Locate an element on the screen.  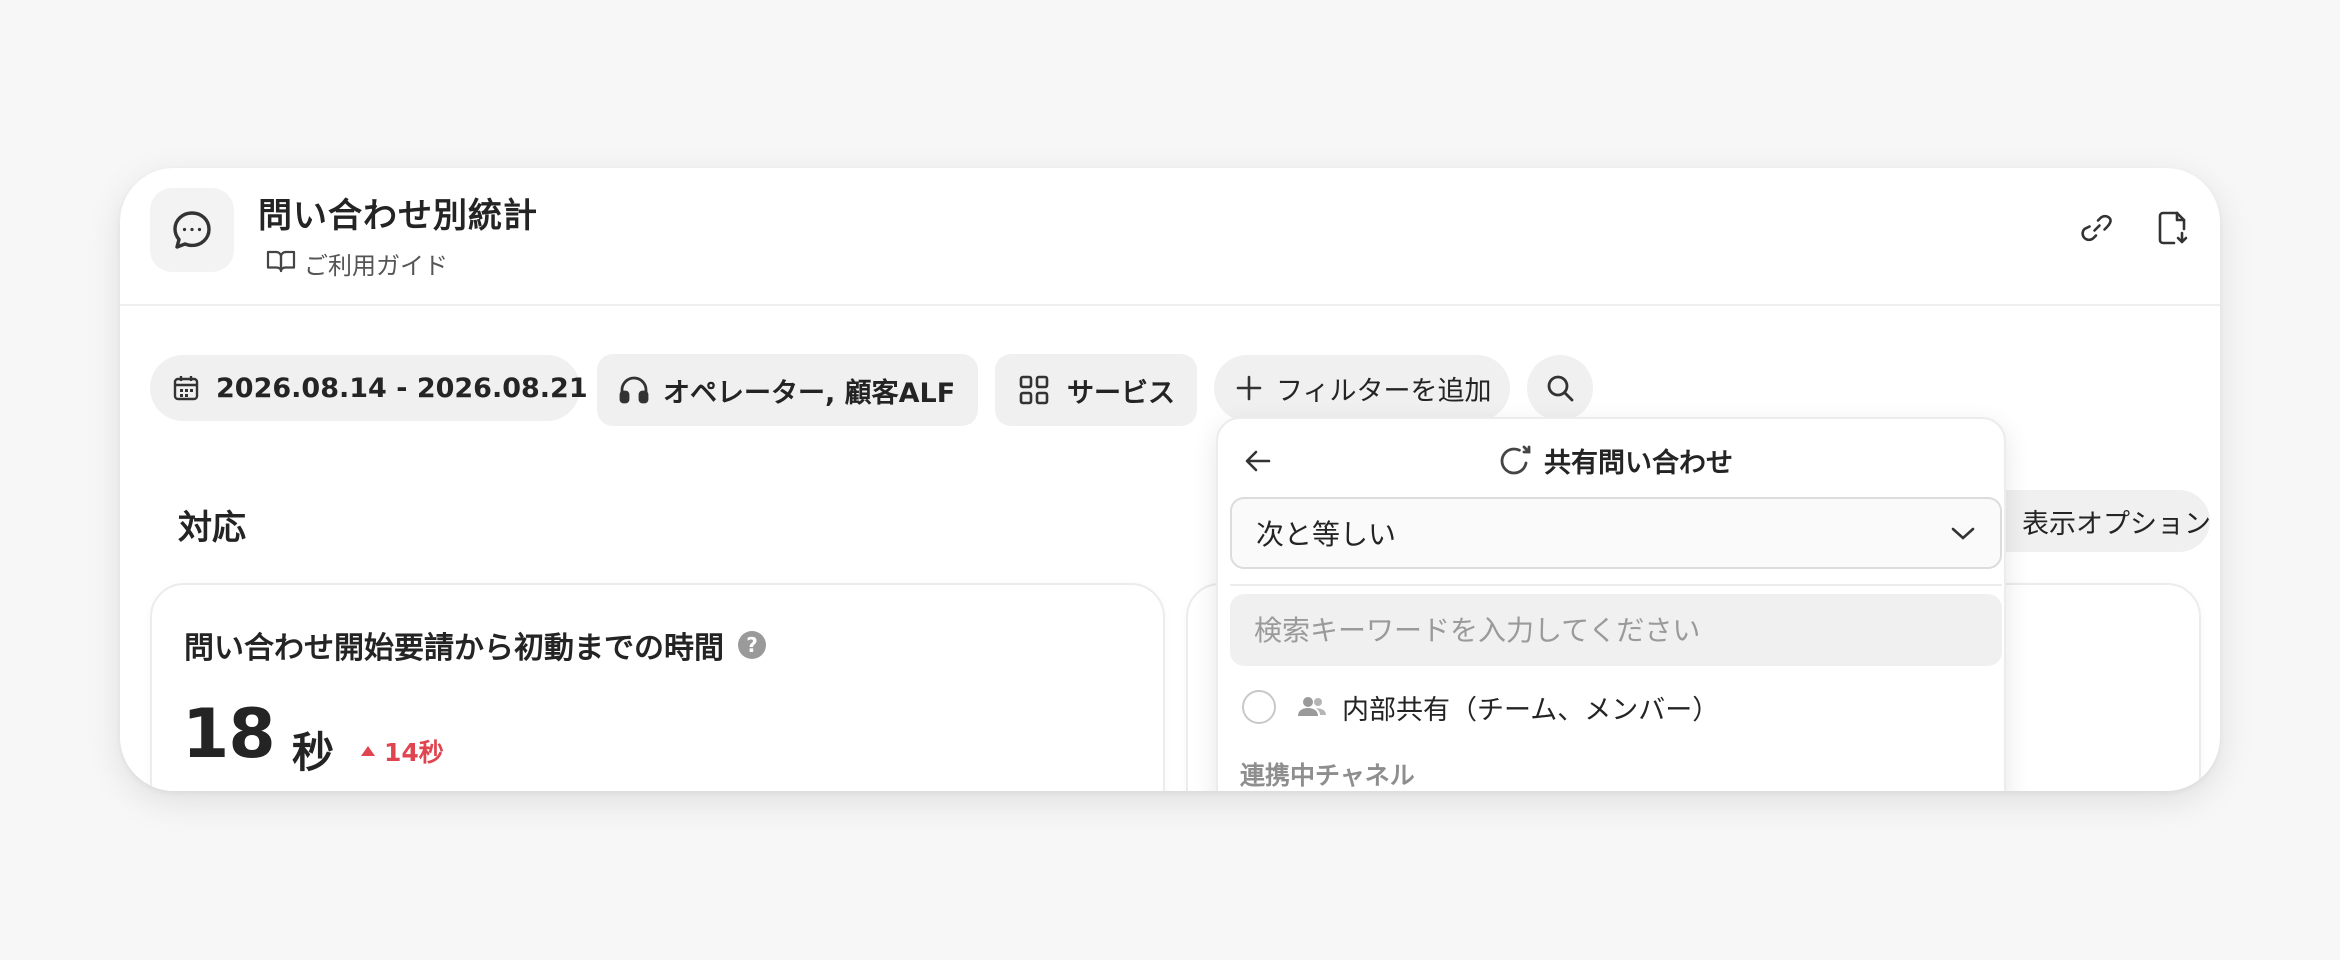
copy-link-button is located at coordinates (2097, 230).